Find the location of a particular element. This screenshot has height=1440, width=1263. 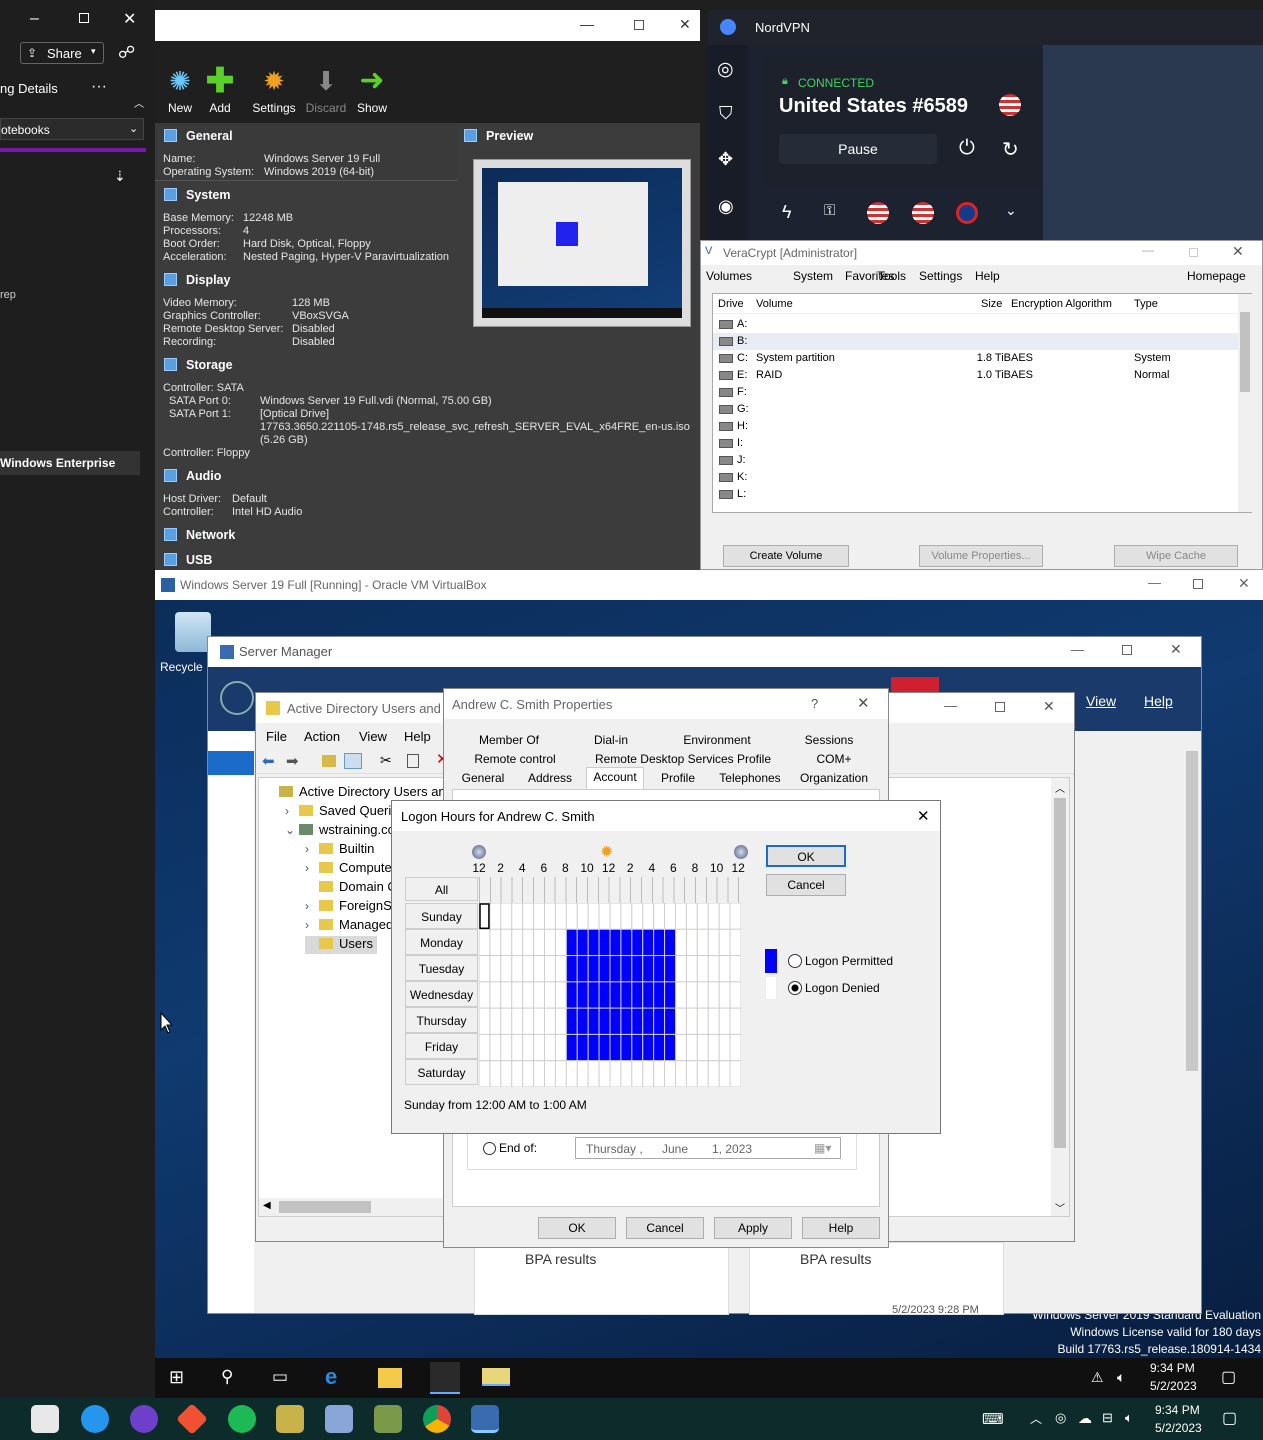

help-icon: ? is located at coordinates (814, 703).